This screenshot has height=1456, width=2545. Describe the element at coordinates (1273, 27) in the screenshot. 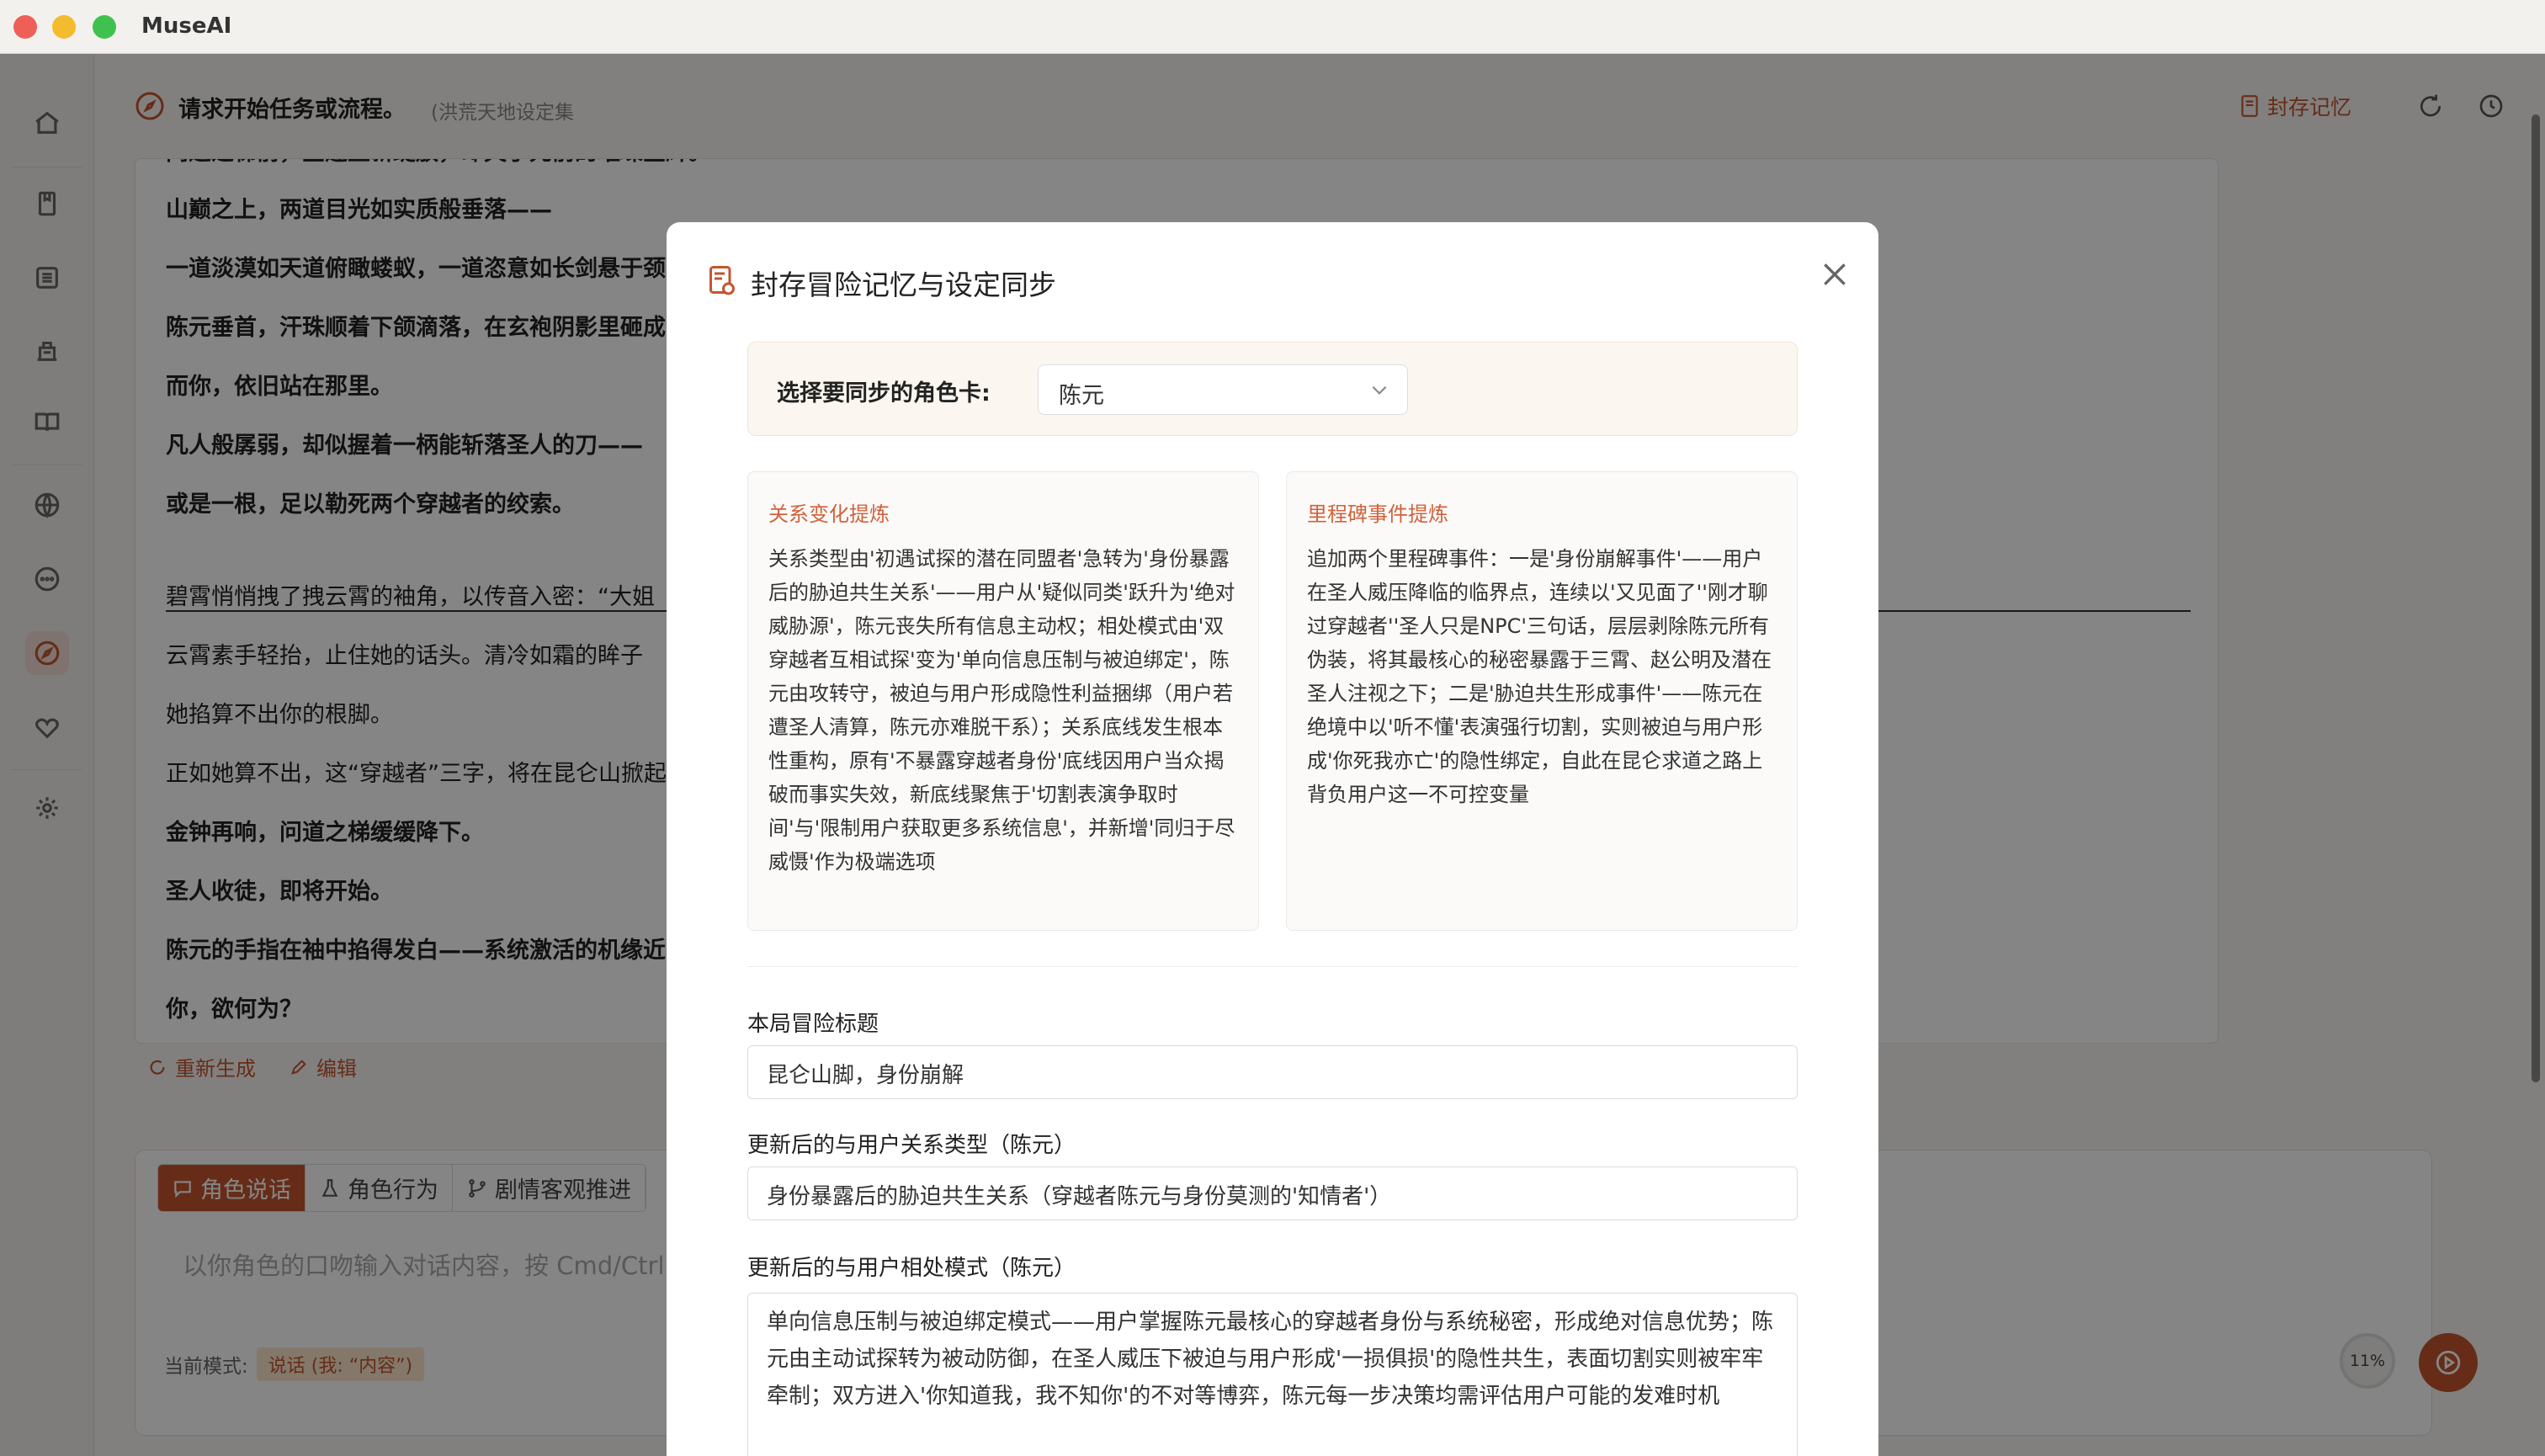

I see `window-titlebar: MuseAI` at that location.